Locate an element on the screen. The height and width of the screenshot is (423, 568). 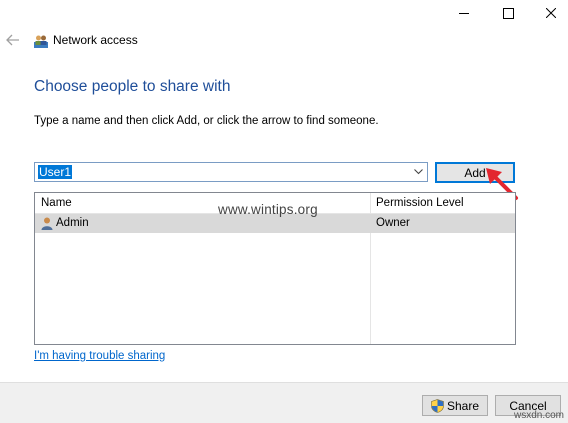
uac-shield-icon is located at coordinates (437, 405).